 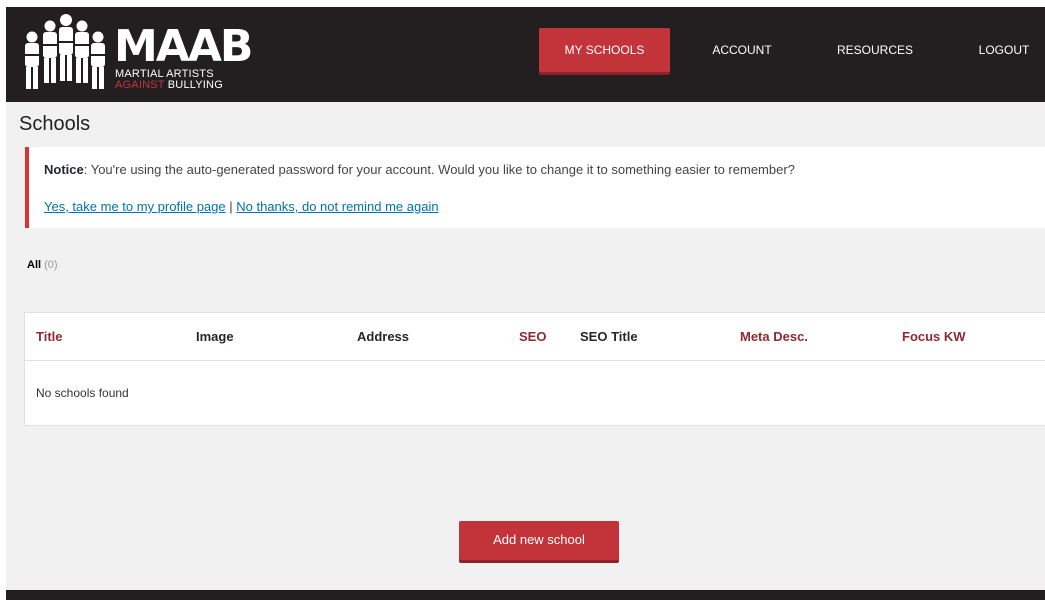 What do you see at coordinates (64, 169) in the screenshot?
I see `notice-heading: Notice` at bounding box center [64, 169].